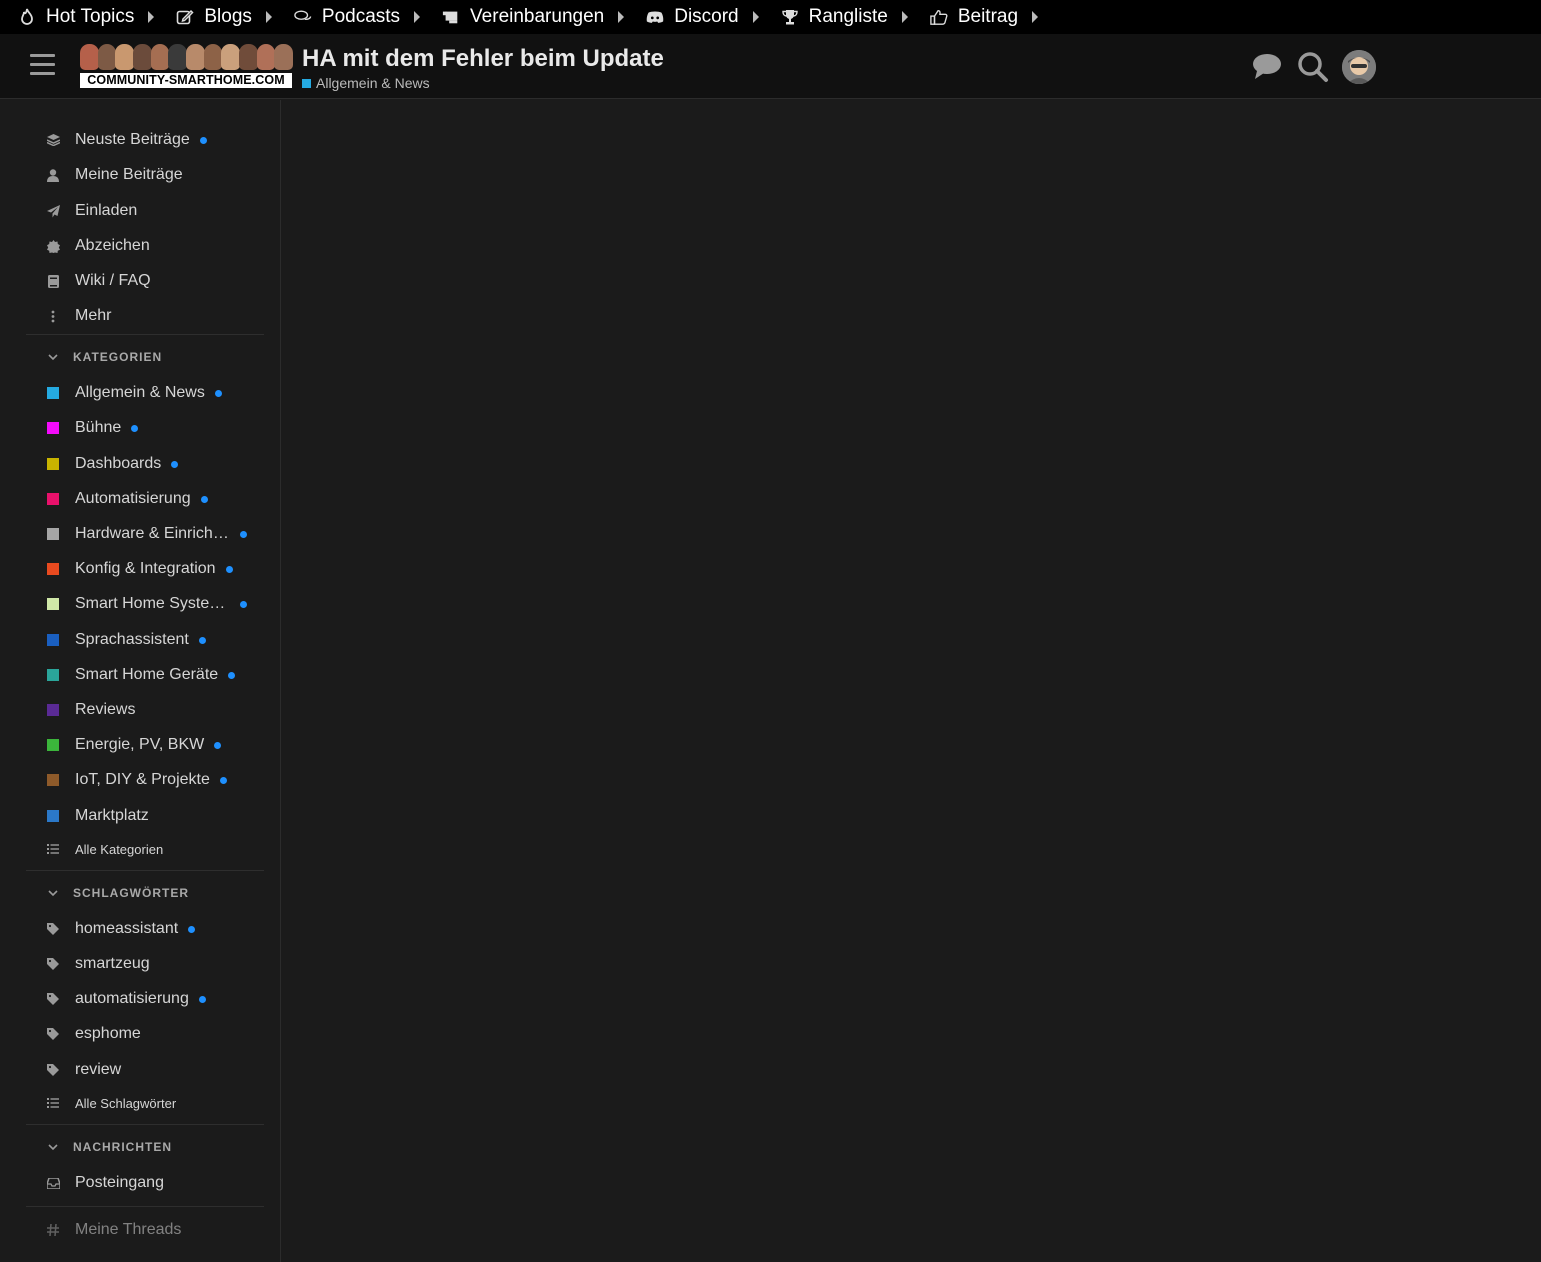  I want to click on sidebar-item-label: Meine Threads, so click(128, 1229).